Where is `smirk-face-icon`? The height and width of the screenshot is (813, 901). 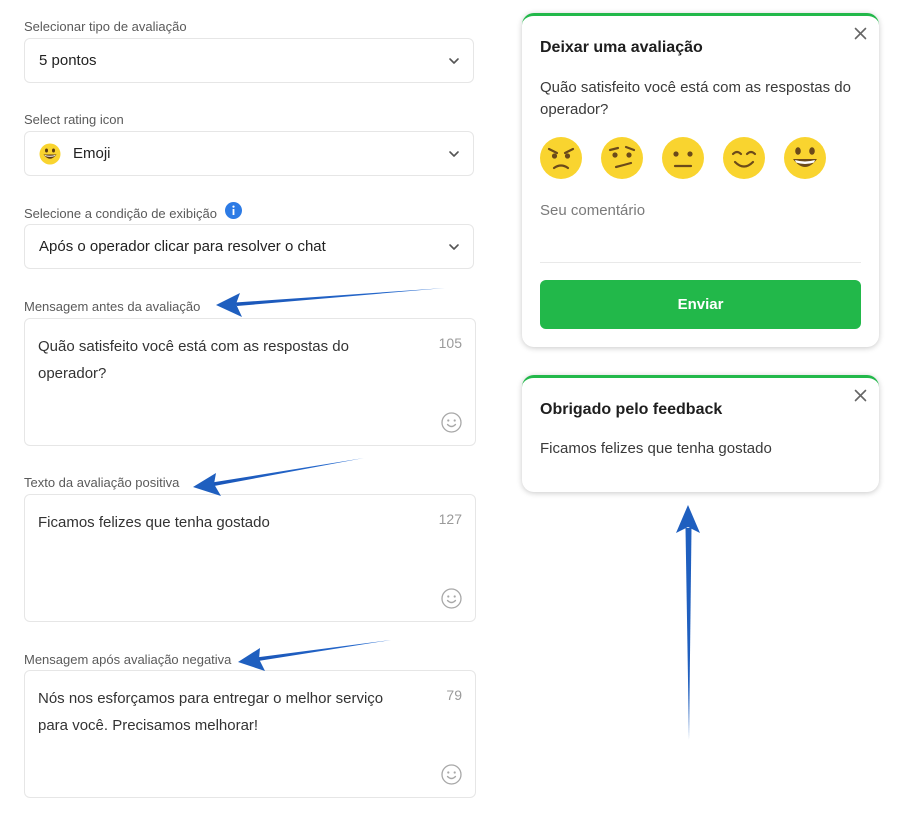 smirk-face-icon is located at coordinates (622, 158).